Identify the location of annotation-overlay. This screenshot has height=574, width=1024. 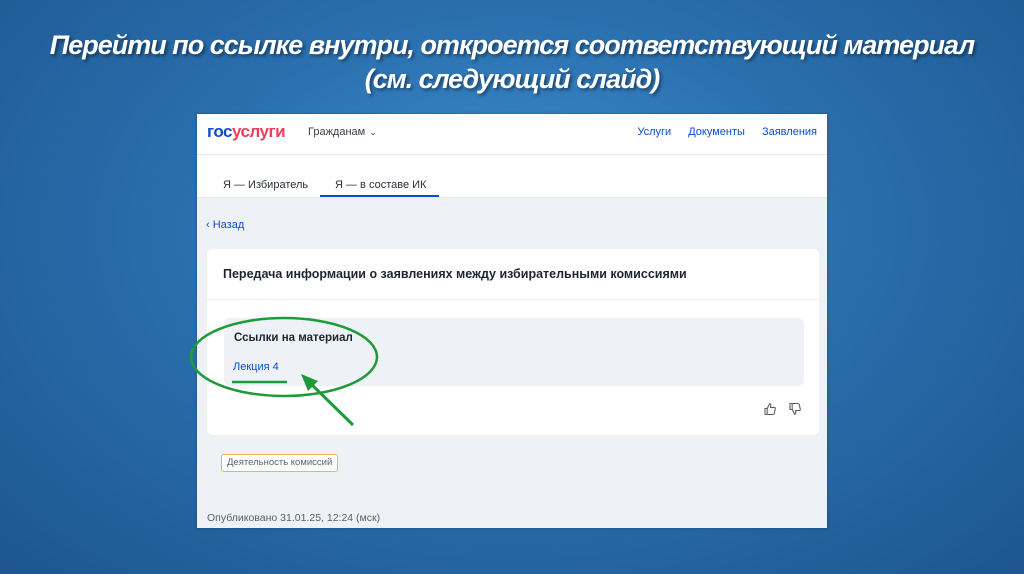
(284, 371).